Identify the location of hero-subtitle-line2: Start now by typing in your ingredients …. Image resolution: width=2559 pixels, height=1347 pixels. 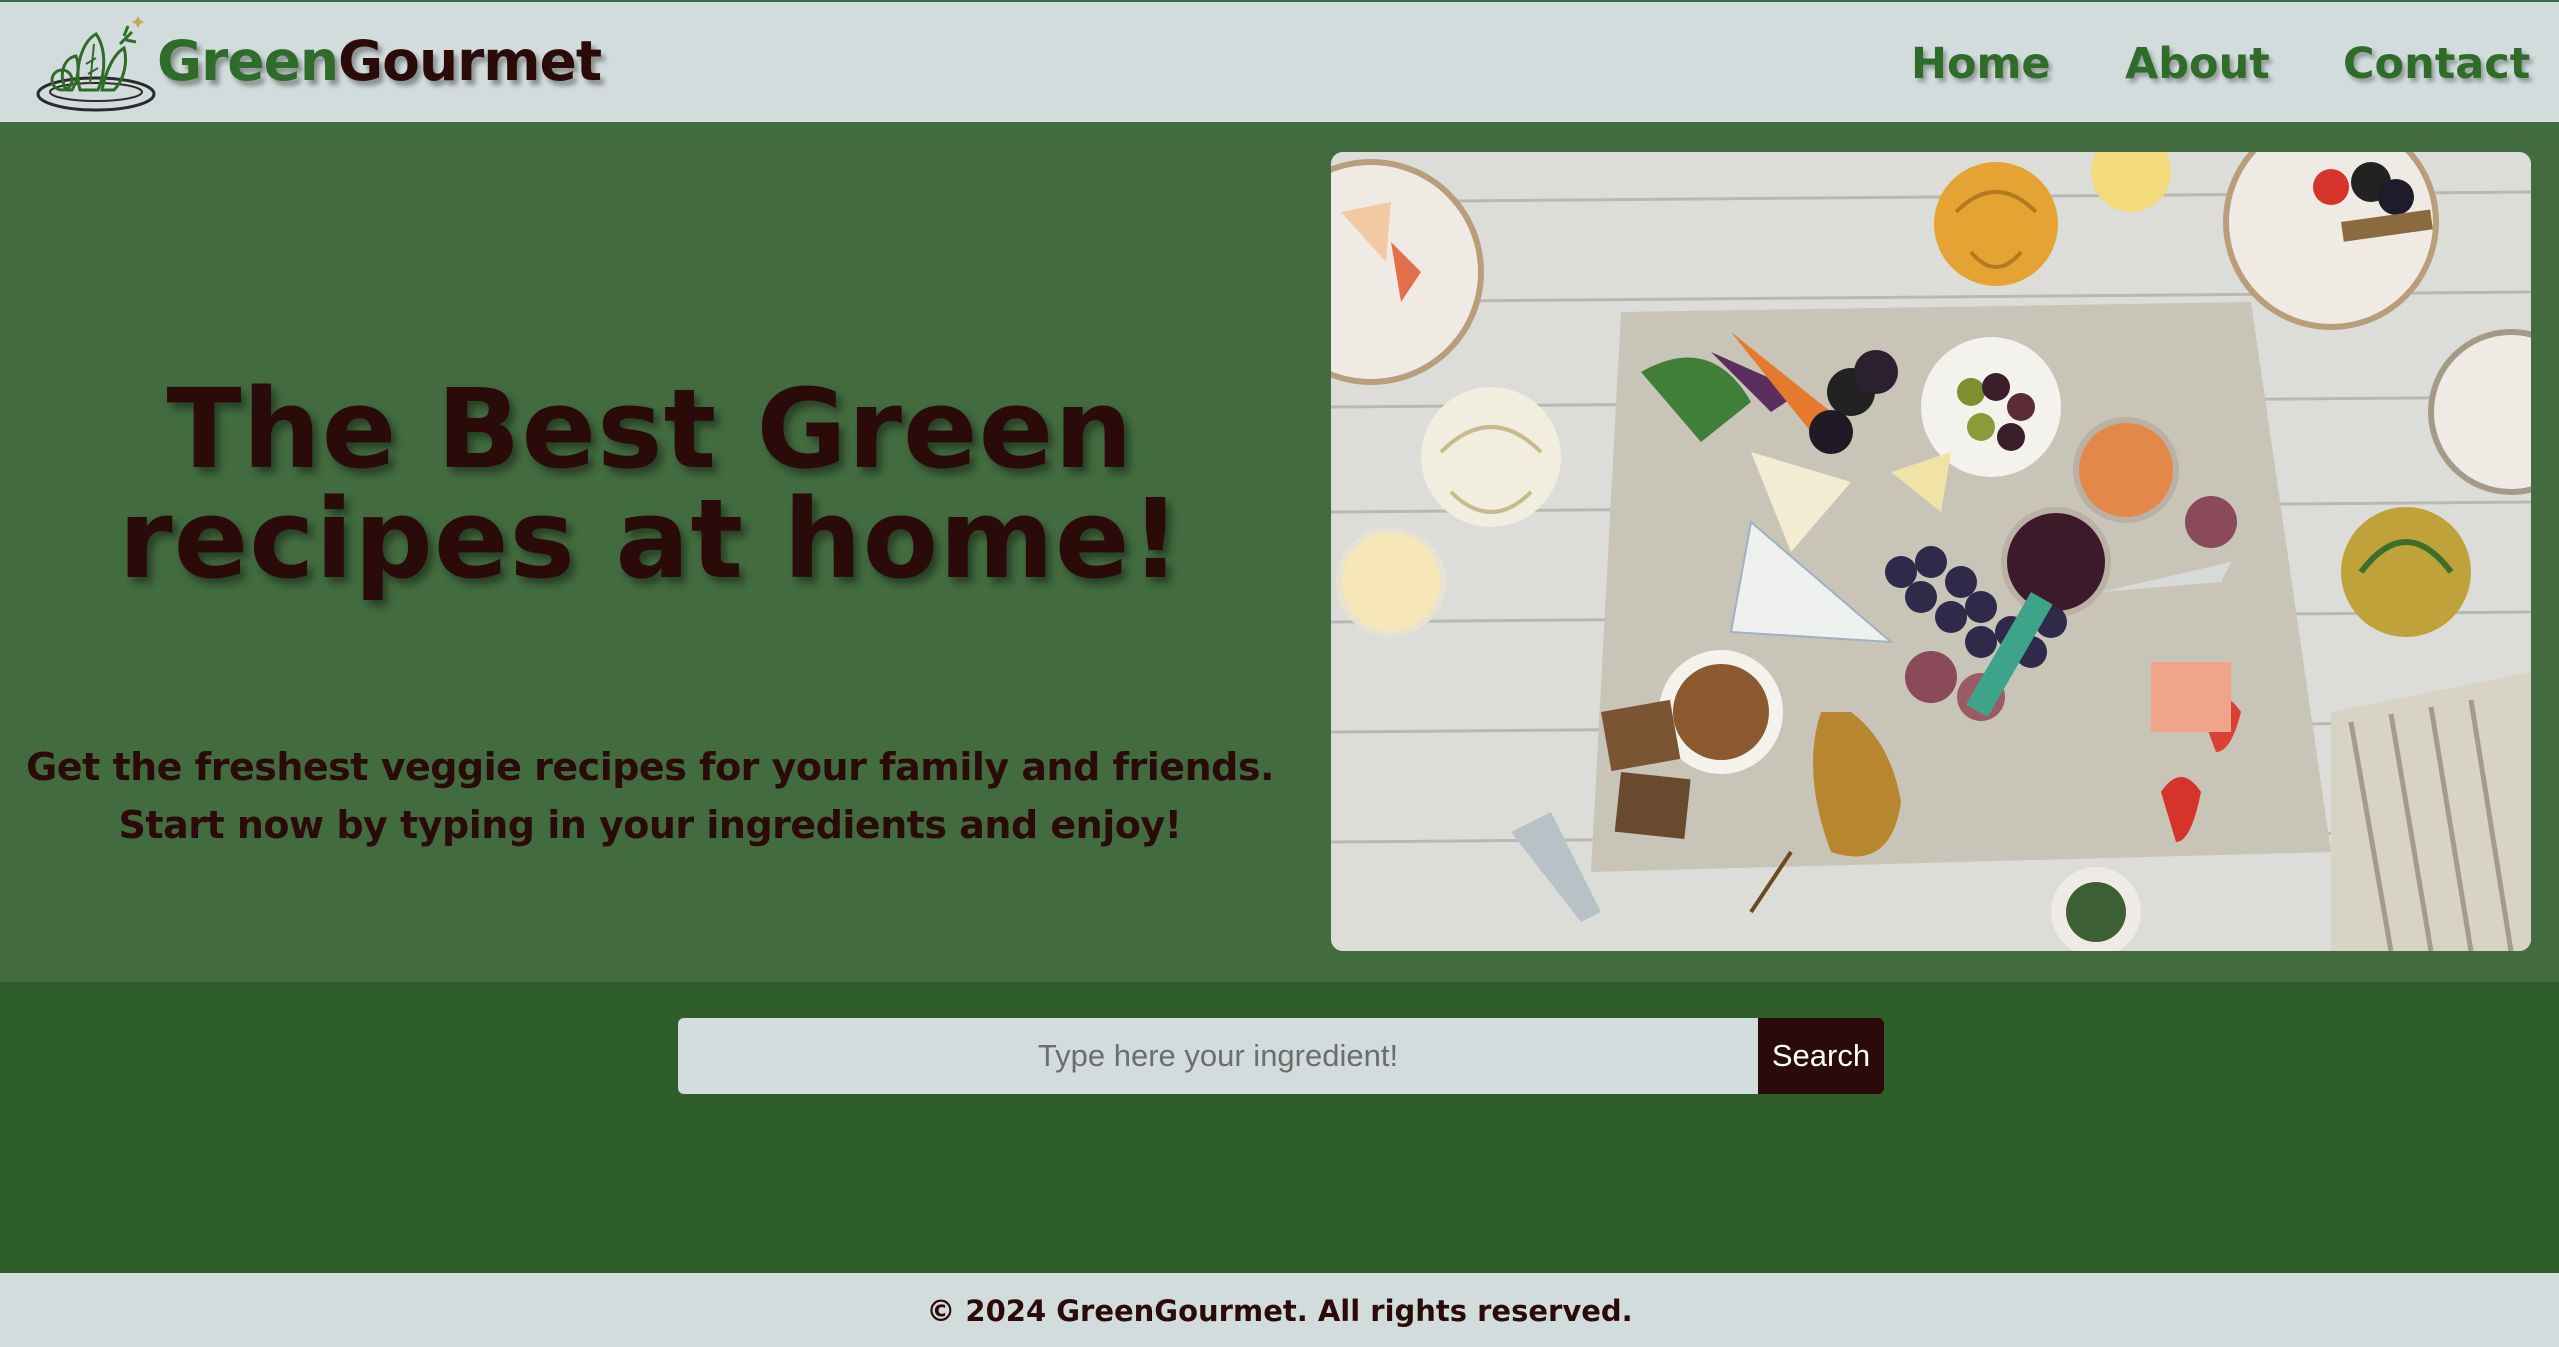
(650, 825).